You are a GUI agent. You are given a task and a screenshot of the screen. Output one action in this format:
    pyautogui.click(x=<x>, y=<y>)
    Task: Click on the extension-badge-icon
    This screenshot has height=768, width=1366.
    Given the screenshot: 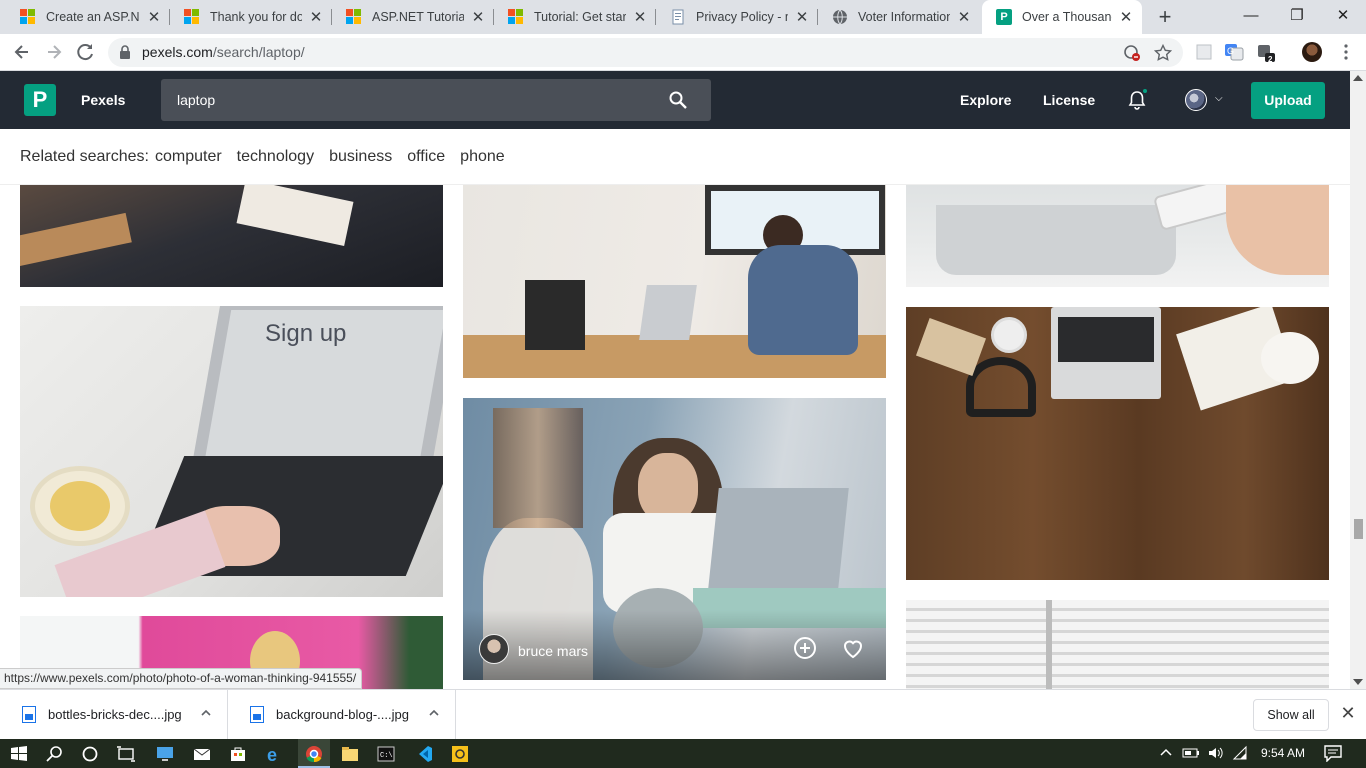 What is the action you would take?
    pyautogui.click(x=1266, y=52)
    